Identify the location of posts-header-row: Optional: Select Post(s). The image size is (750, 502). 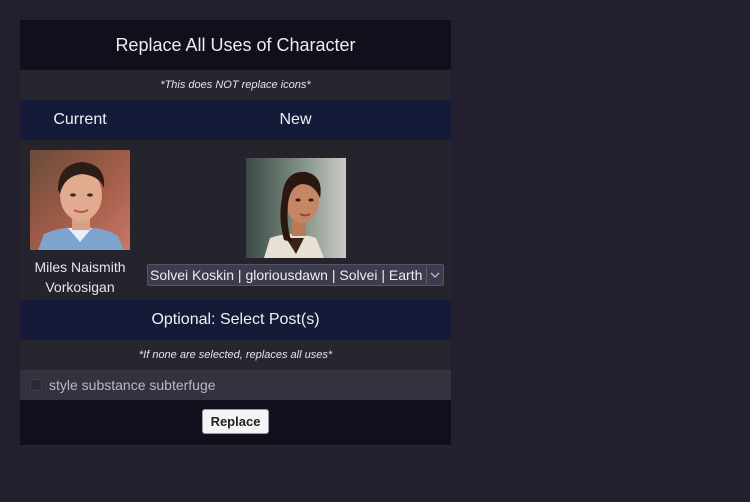
(235, 320).